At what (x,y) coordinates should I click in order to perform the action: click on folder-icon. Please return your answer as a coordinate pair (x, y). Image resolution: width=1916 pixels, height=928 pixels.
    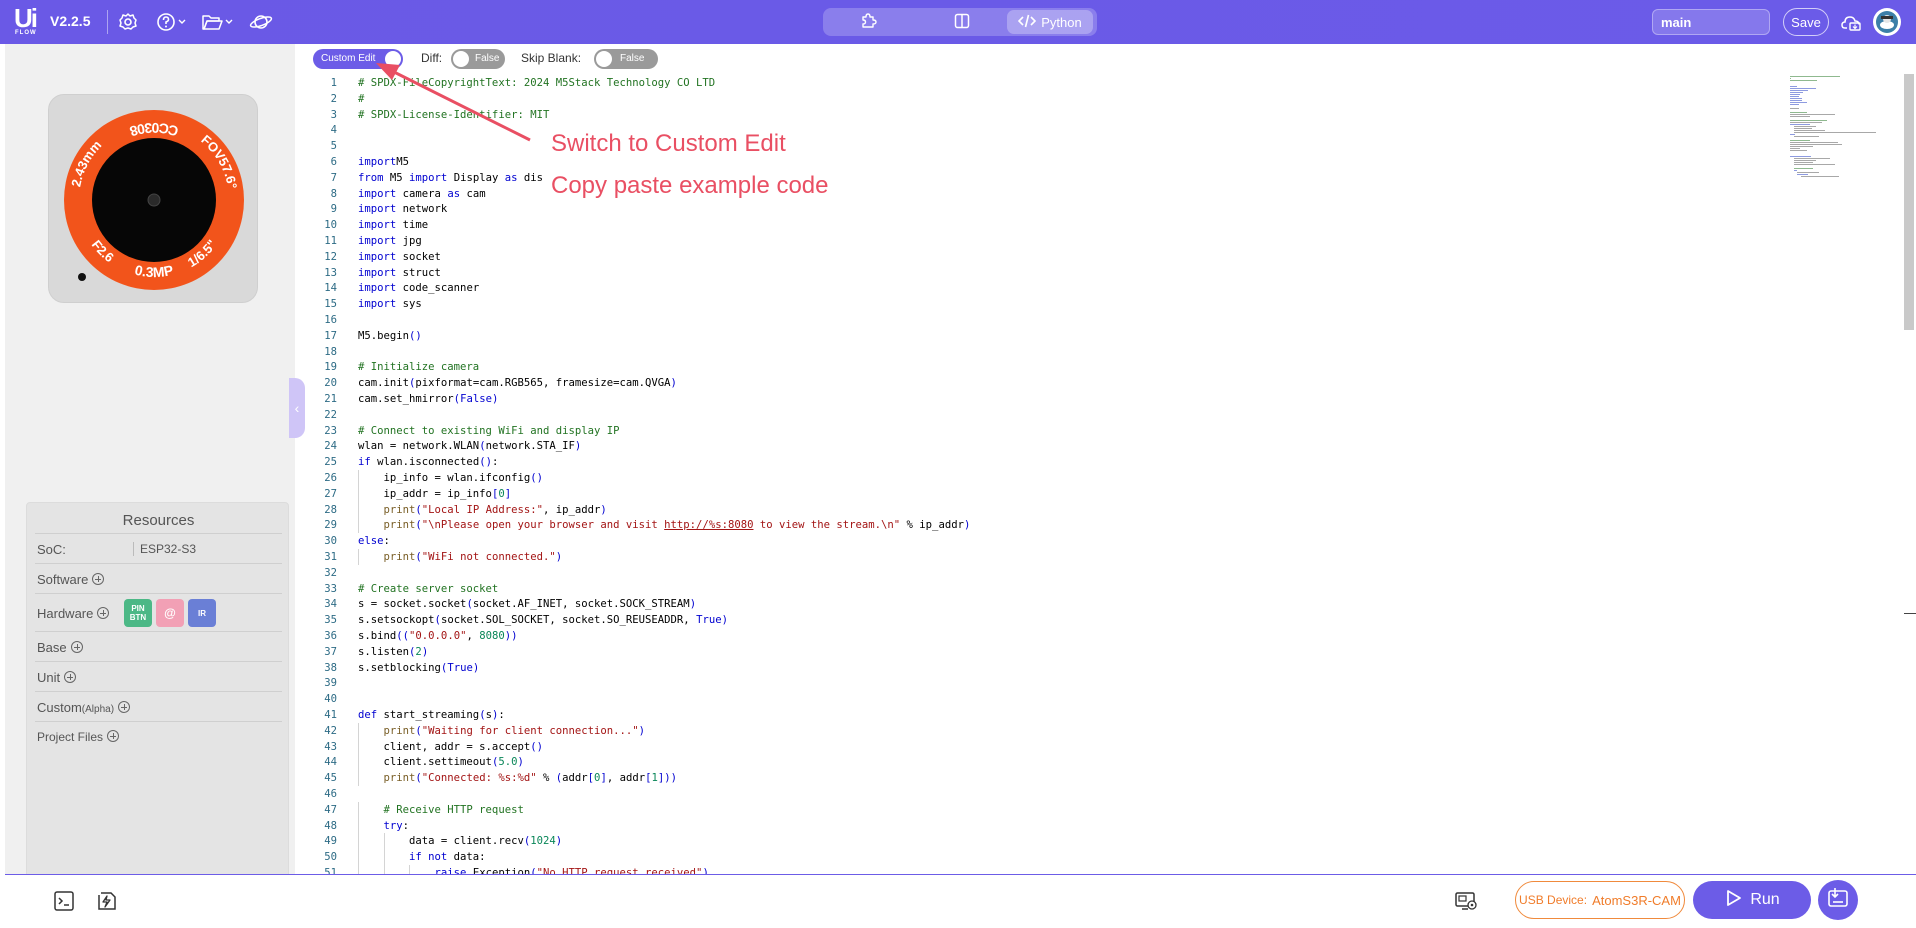
    Looking at the image, I should click on (218, 22).